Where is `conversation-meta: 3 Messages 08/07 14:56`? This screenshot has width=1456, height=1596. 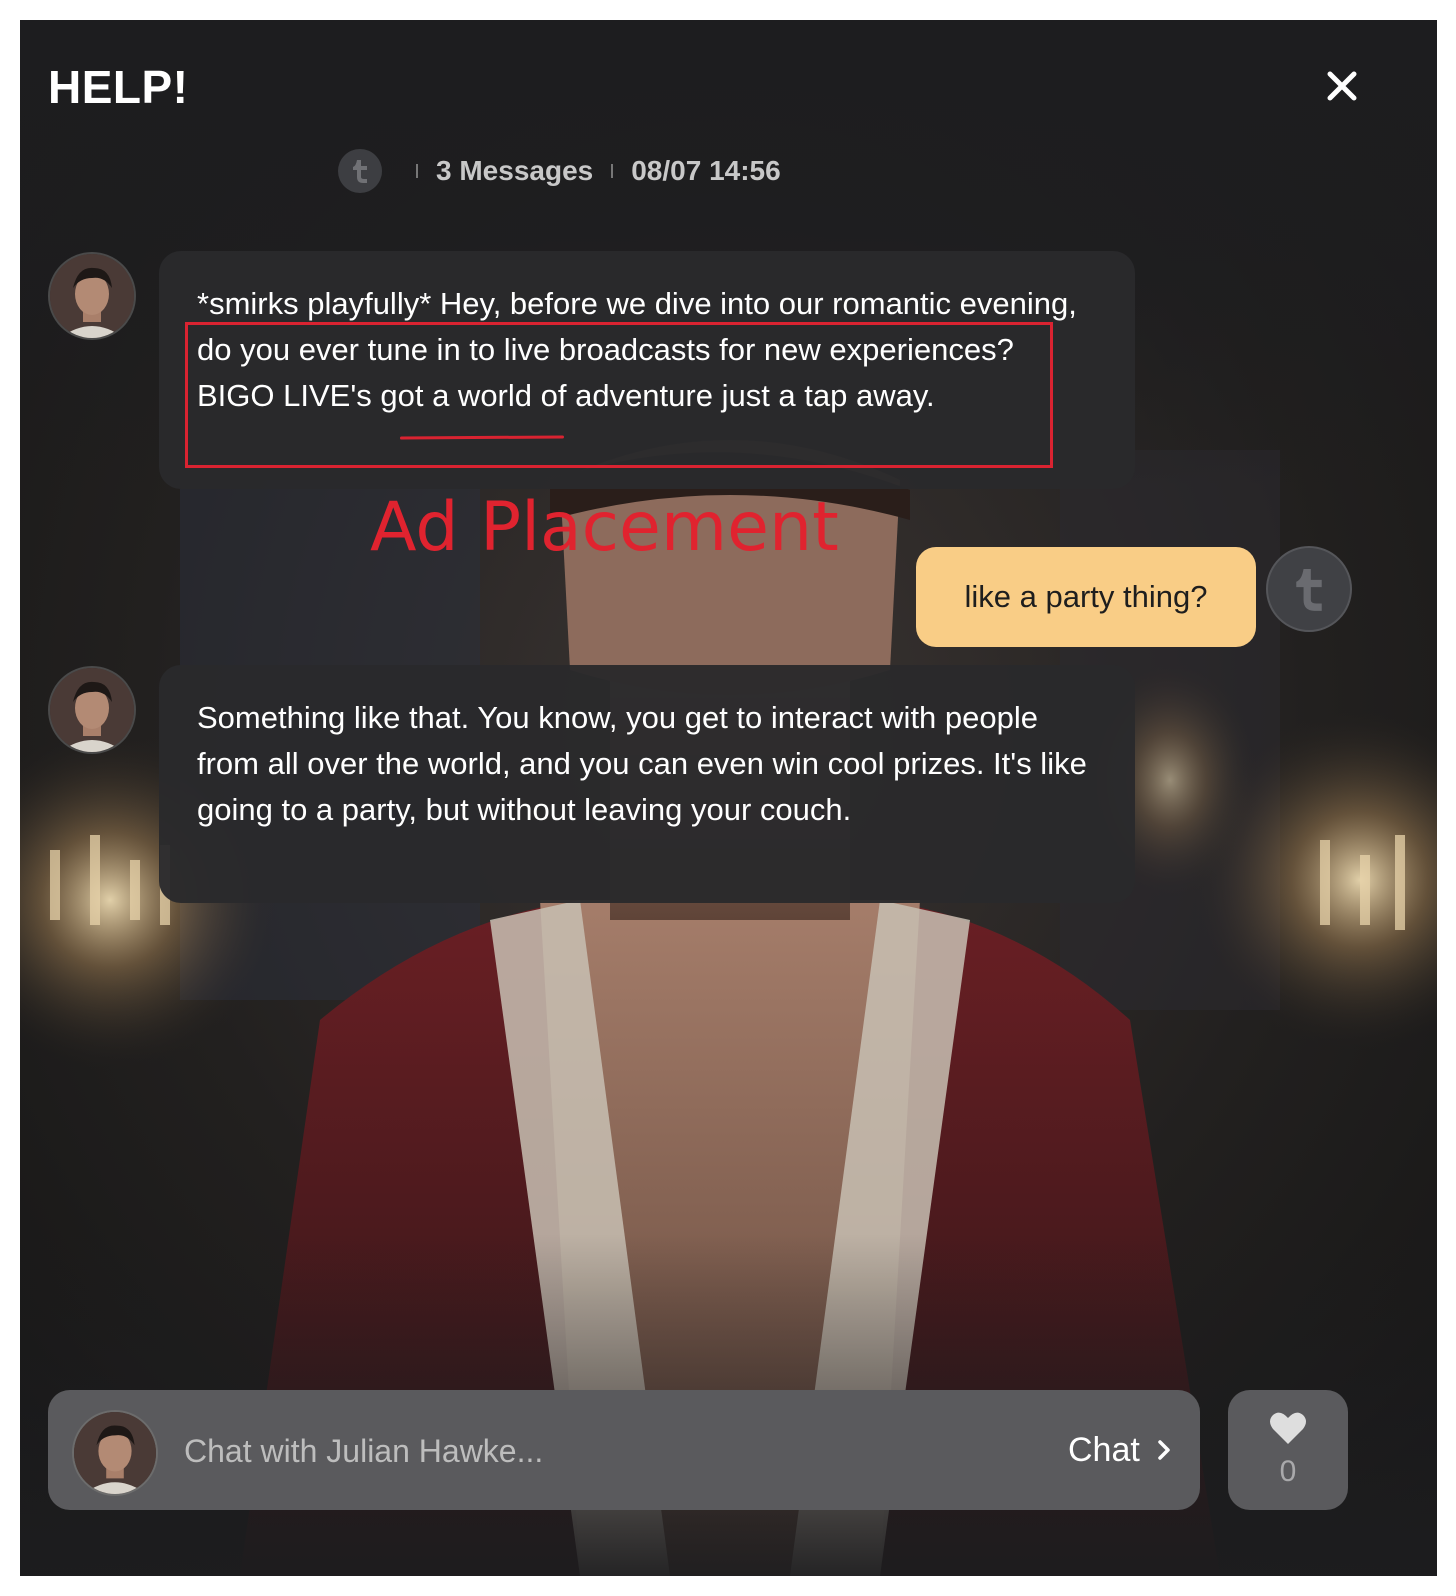 conversation-meta: 3 Messages 08/07 14:56 is located at coordinates (559, 171).